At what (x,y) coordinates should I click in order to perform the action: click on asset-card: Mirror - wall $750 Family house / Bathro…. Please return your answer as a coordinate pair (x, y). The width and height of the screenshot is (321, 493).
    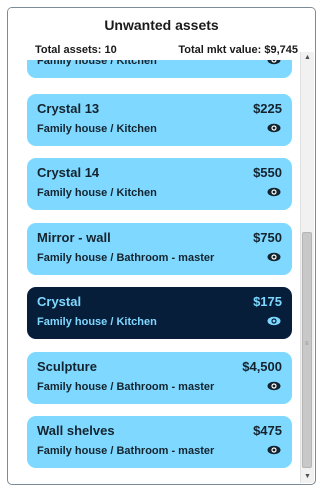
    Looking at the image, I should click on (159, 249).